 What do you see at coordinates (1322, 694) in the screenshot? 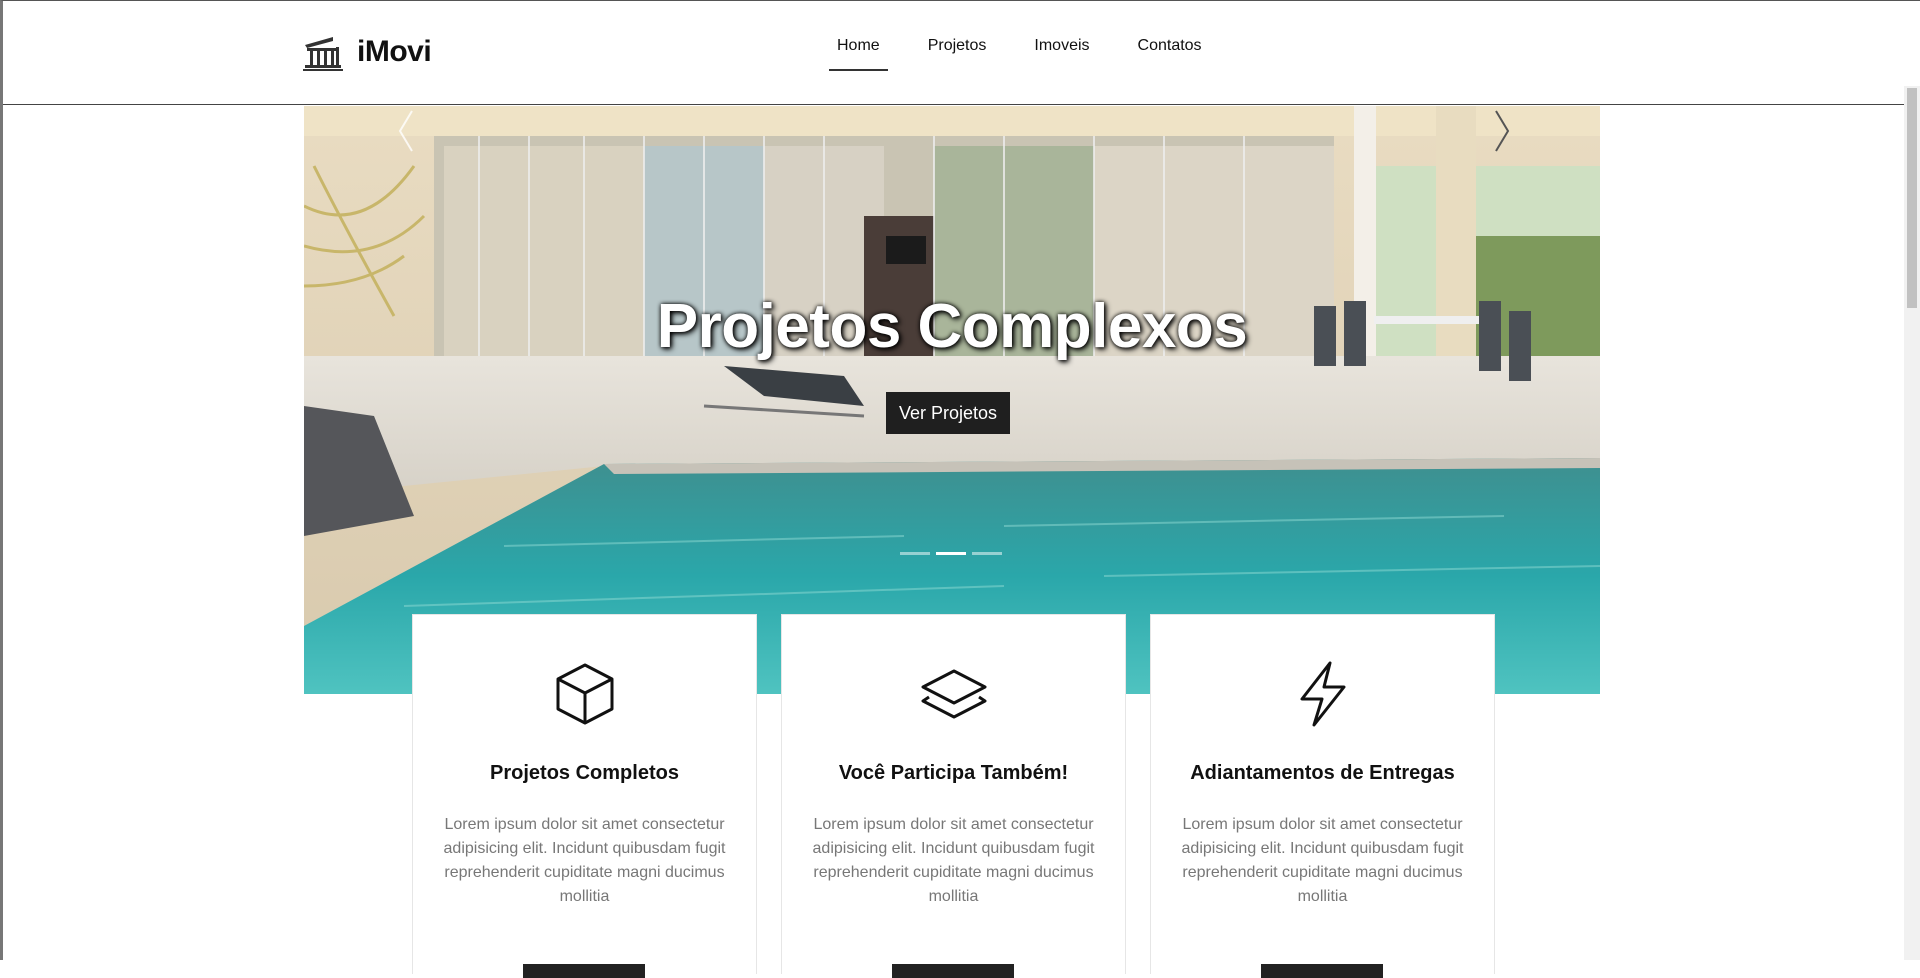
I see `lightning-icon` at bounding box center [1322, 694].